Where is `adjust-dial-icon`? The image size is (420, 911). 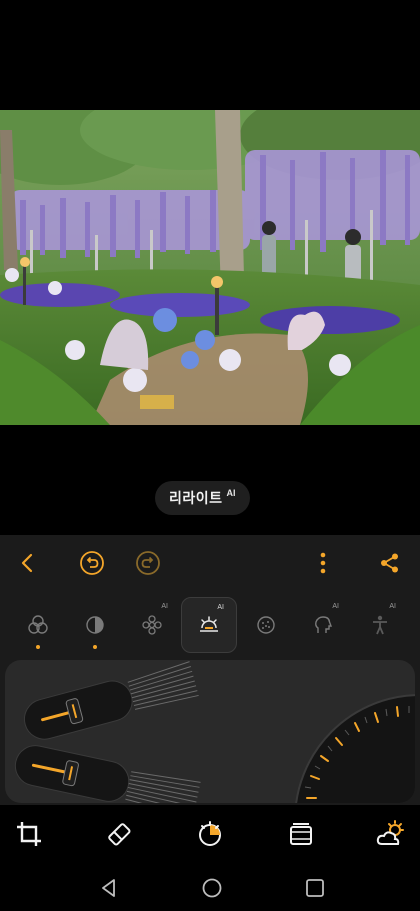 adjust-dial-icon is located at coordinates (210, 833).